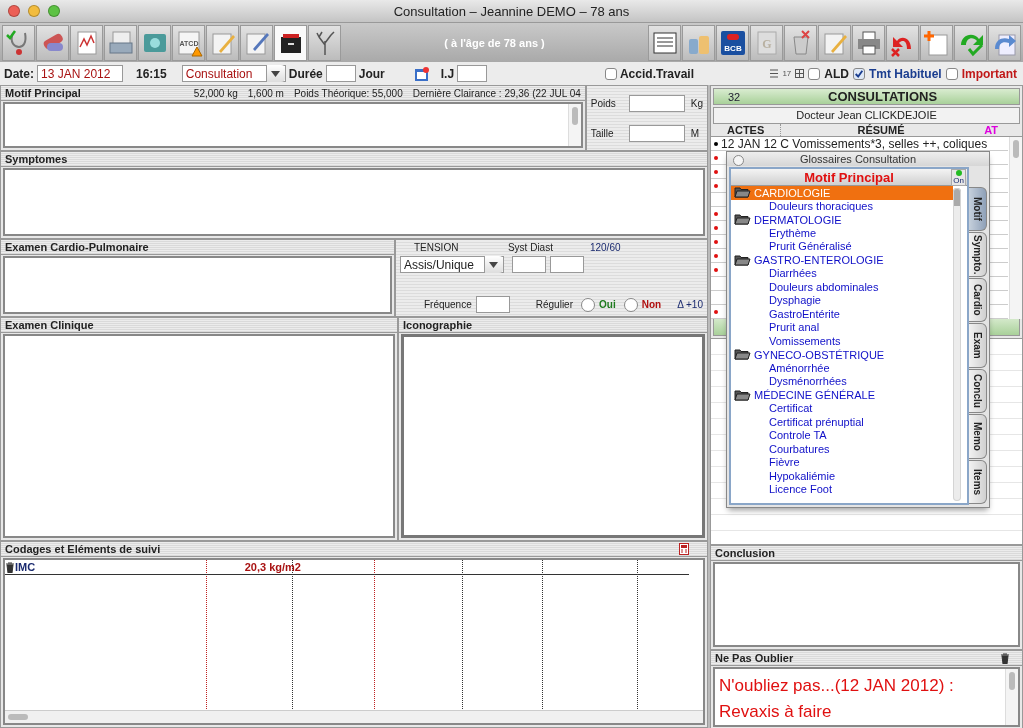  I want to click on cardio-text-area, so click(197, 285).